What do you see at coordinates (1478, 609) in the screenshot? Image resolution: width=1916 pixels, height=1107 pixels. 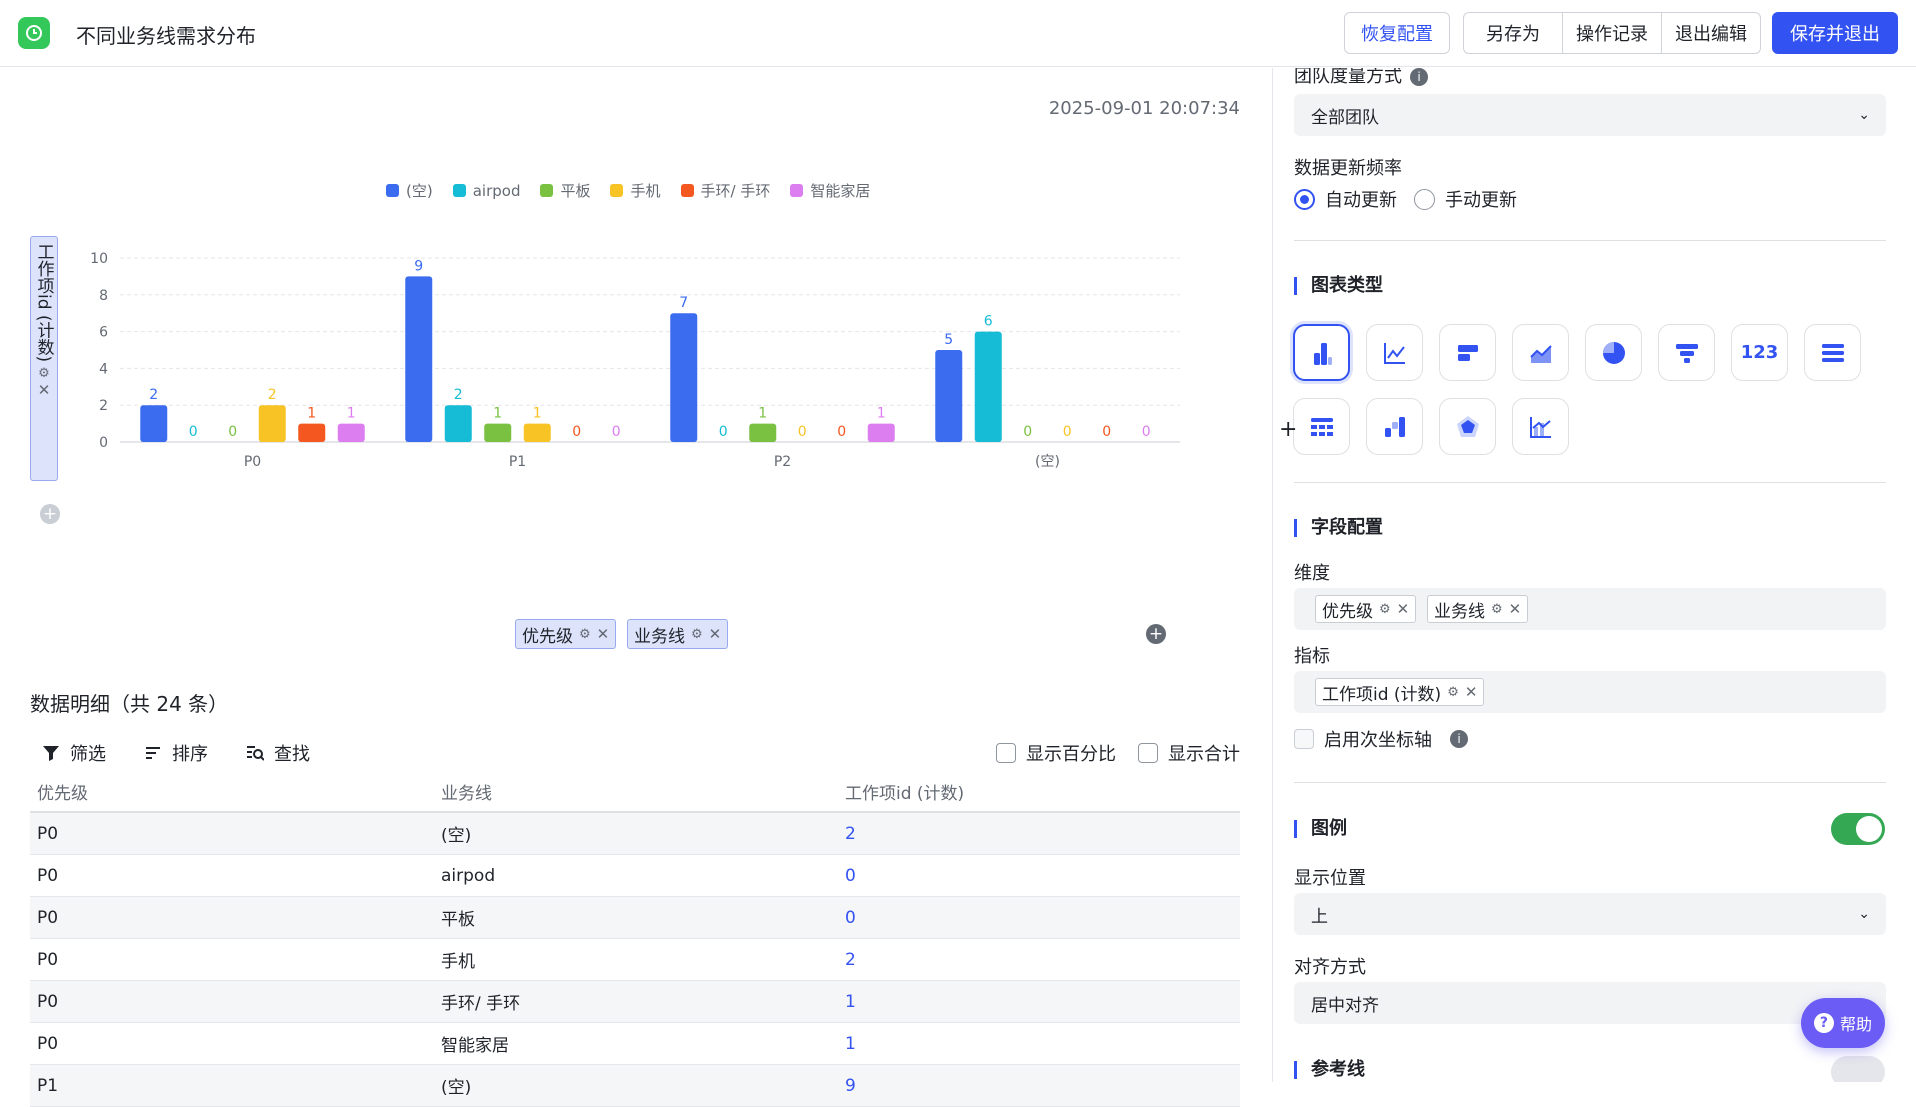 I see `dimension-chip-business: 业务线 ⚙ ✕` at bounding box center [1478, 609].